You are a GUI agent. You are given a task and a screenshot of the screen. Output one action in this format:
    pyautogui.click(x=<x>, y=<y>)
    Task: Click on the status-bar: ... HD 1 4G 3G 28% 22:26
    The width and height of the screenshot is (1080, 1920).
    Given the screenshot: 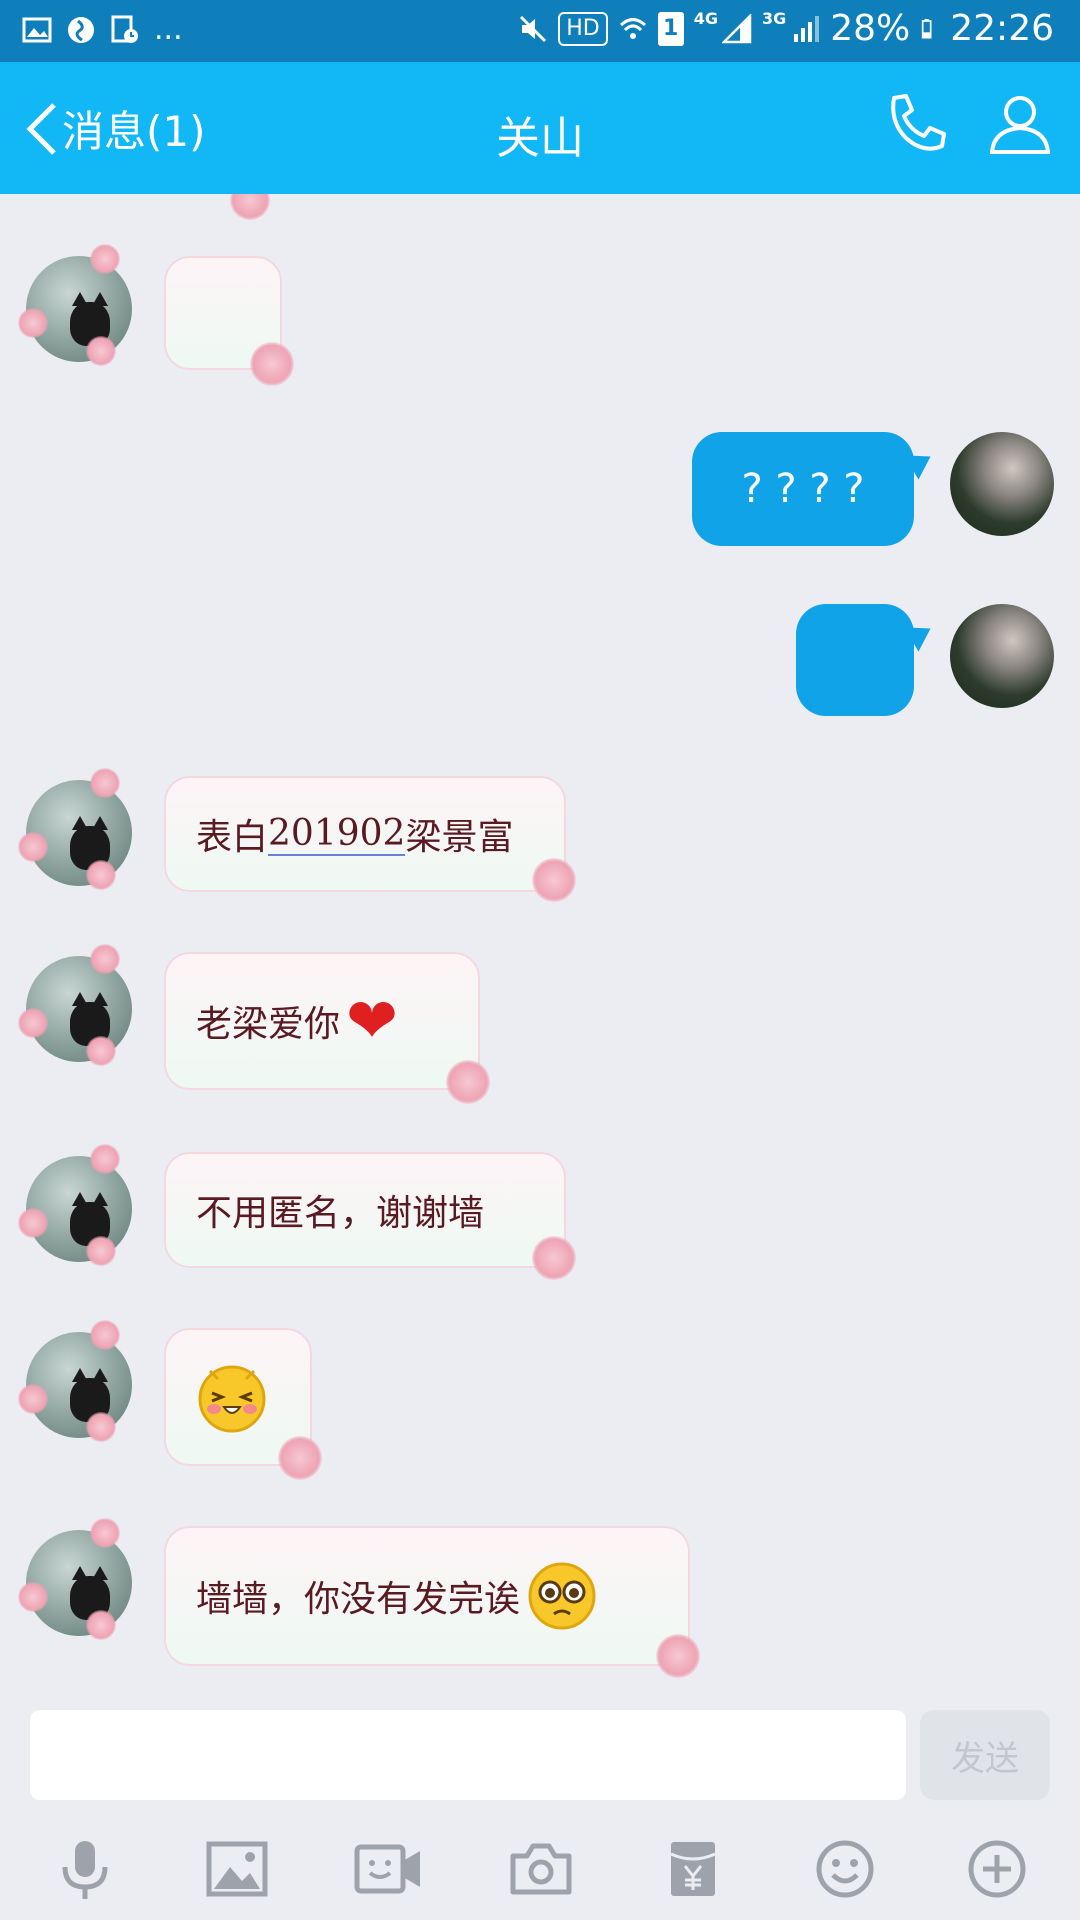 What is the action you would take?
    pyautogui.click(x=540, y=31)
    